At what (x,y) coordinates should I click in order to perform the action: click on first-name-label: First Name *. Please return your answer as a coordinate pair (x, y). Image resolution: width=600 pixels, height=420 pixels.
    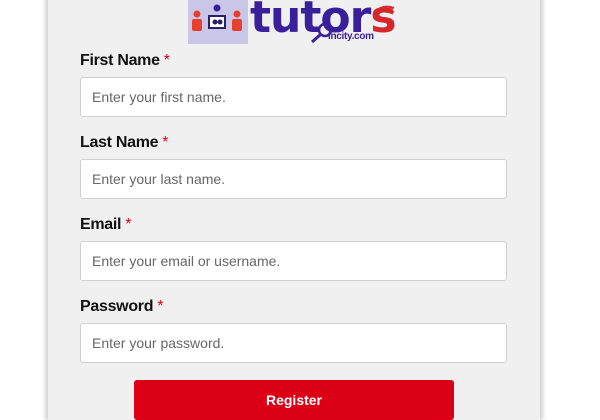
    Looking at the image, I should click on (125, 61).